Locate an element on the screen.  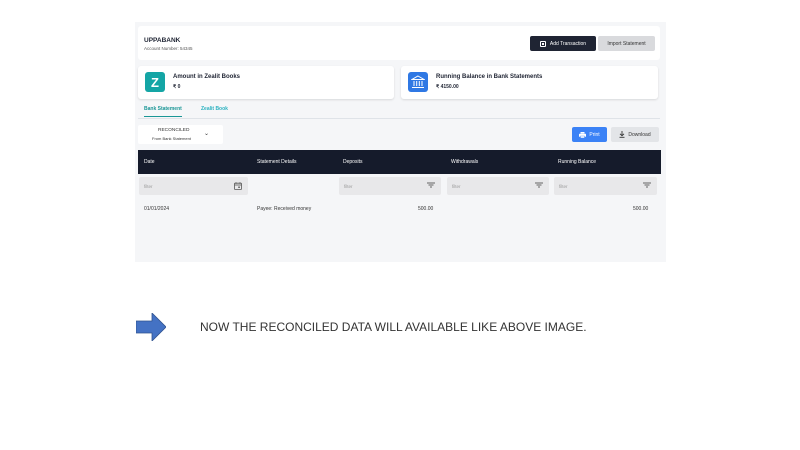
row-deposits: 500.00 is located at coordinates (426, 209).